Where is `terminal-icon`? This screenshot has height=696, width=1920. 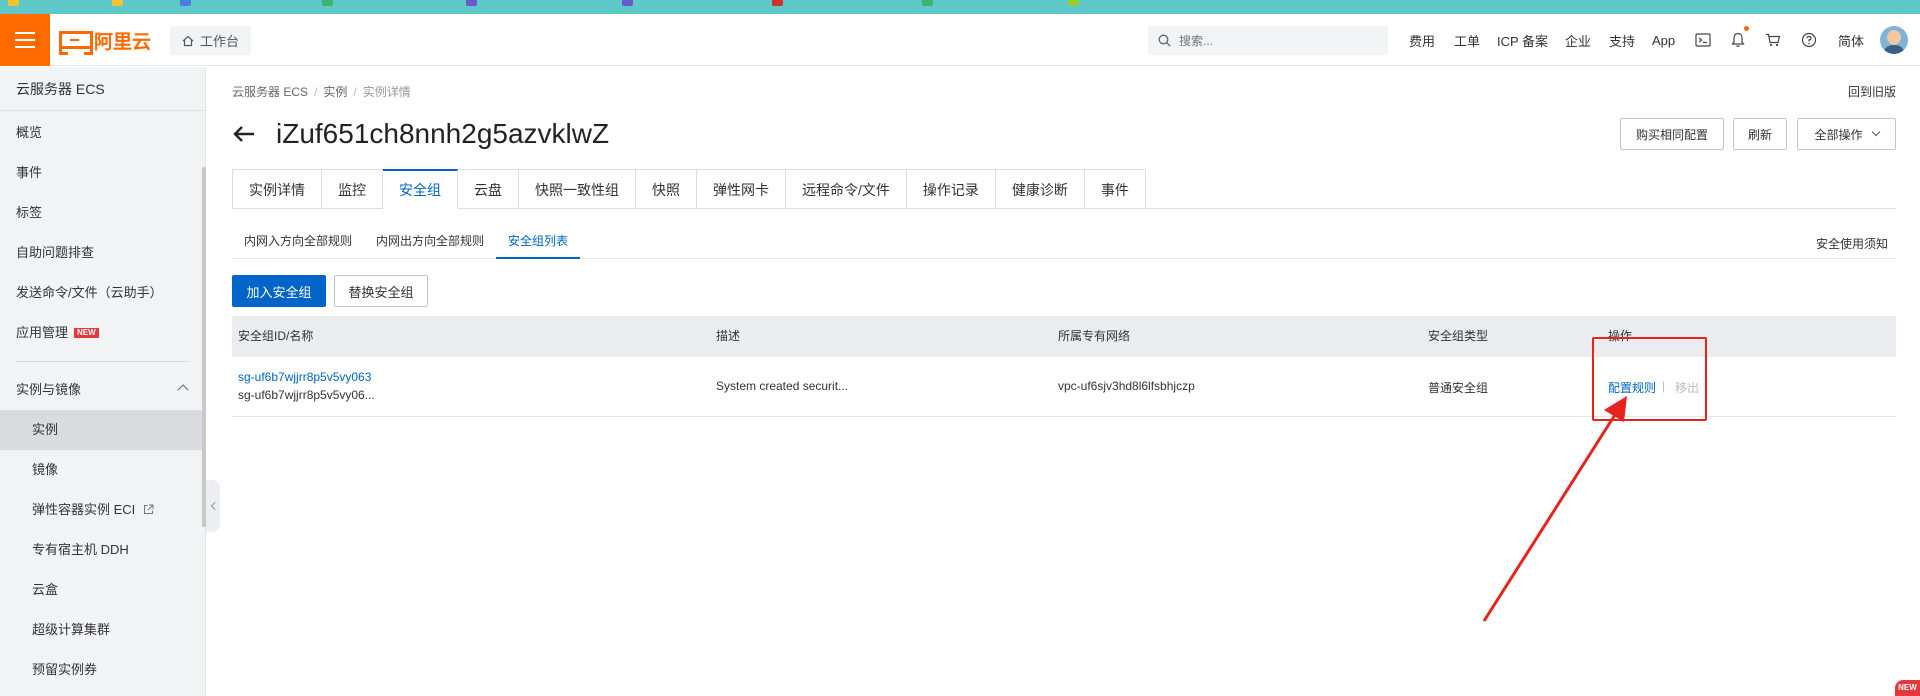
terminal-icon is located at coordinates (1703, 40).